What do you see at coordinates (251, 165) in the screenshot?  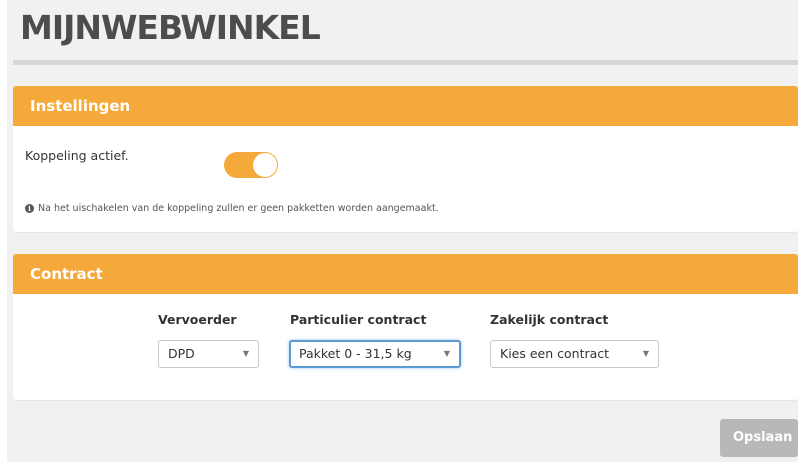 I see `koppeling-toggle` at bounding box center [251, 165].